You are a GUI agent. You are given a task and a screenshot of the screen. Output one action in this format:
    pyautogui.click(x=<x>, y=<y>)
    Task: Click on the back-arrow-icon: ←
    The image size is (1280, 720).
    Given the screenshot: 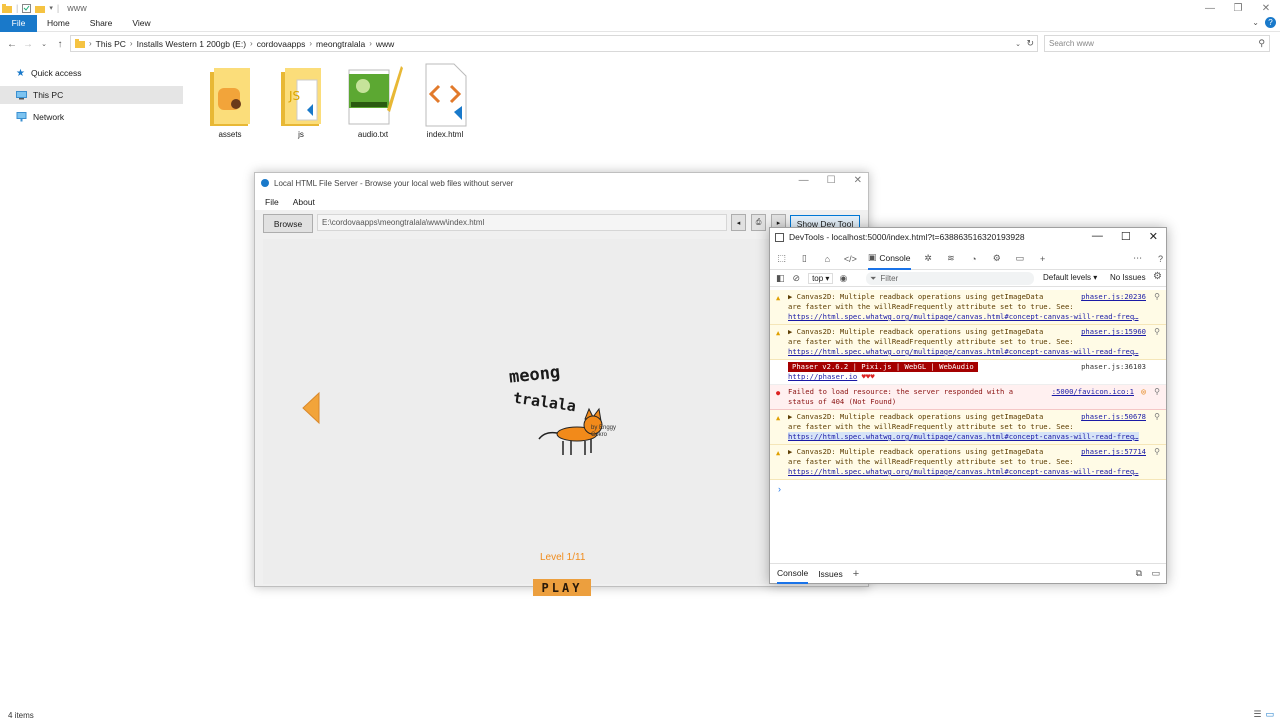 What is the action you would take?
    pyautogui.click(x=12, y=44)
    